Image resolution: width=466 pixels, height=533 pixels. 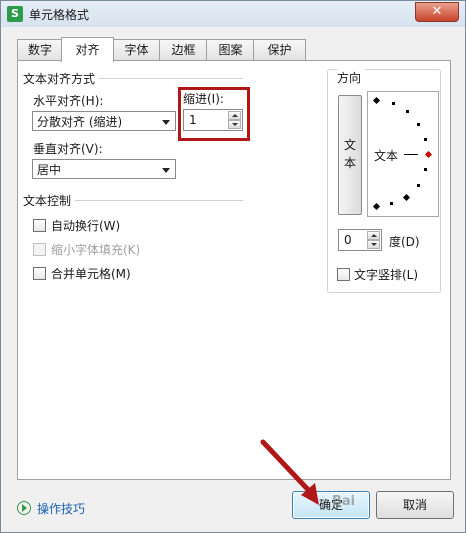 I want to click on vertical-stack-label: 文字竖排(L), so click(x=386, y=274).